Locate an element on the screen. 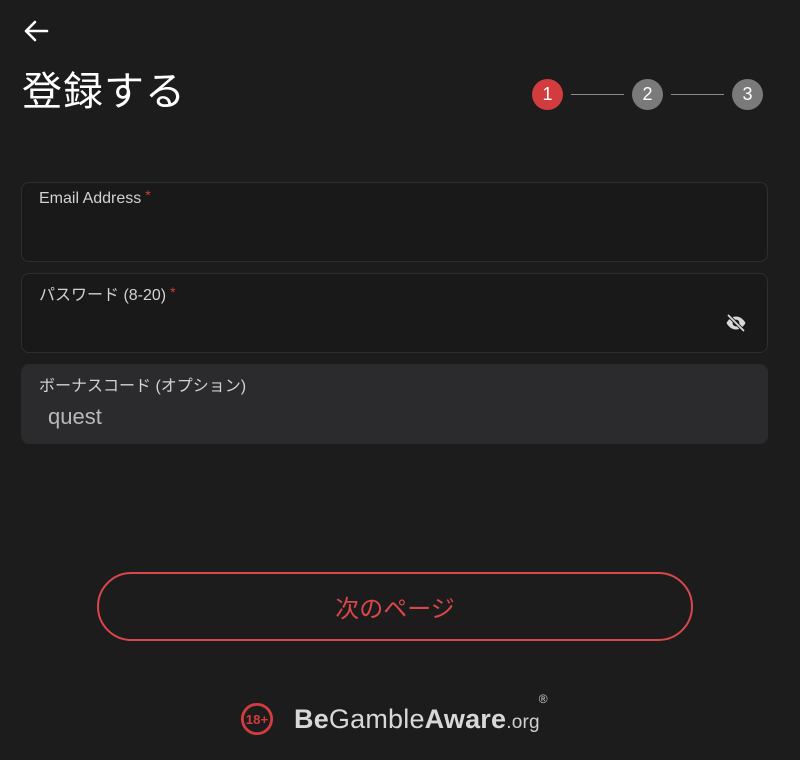  brand-org: .org is located at coordinates (523, 722).